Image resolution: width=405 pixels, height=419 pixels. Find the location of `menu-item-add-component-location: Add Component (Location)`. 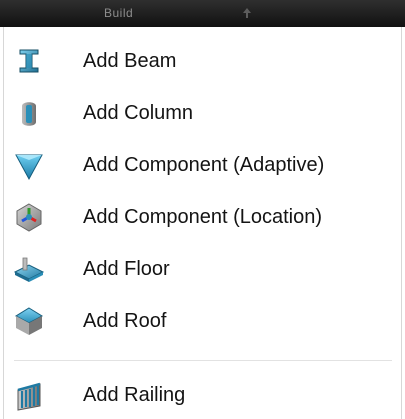

menu-item-add-component-location: Add Component (Location) is located at coordinates (202, 217).